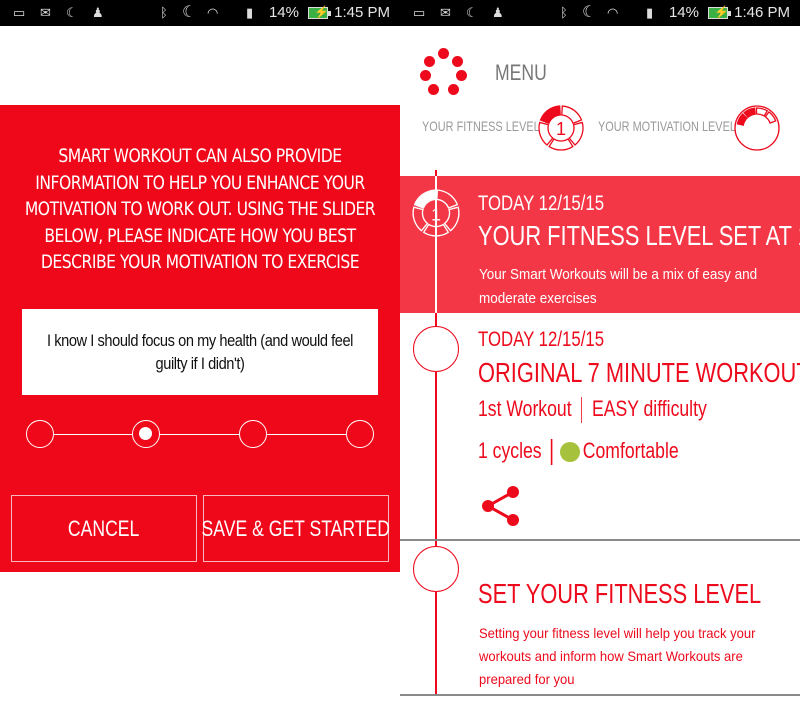  I want to click on motivation-level-label: YOUR MOTIVATION LEVEL, so click(667, 126).